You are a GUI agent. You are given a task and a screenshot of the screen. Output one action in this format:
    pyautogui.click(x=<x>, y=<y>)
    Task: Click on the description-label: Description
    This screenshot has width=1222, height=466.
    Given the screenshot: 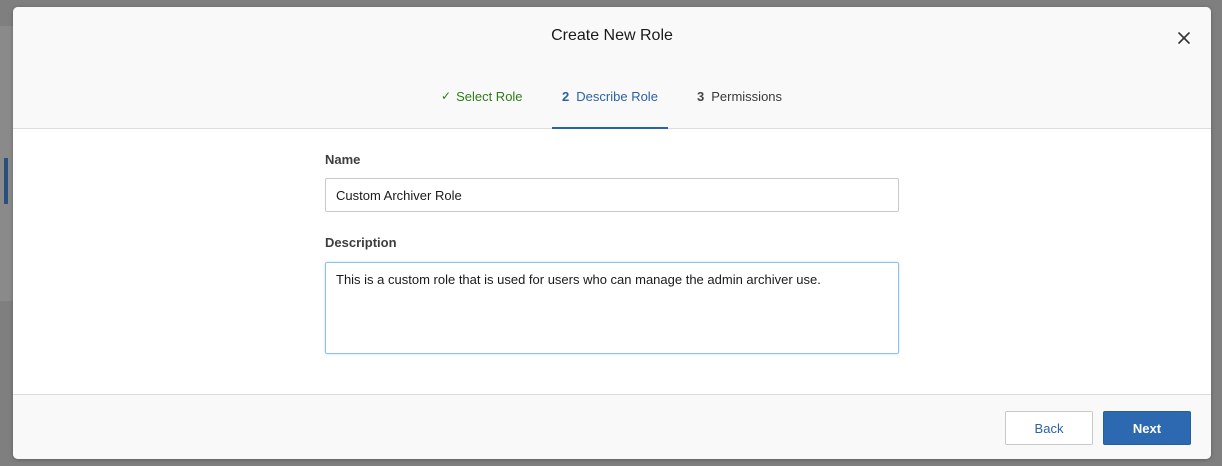 What is the action you would take?
    pyautogui.click(x=361, y=242)
    